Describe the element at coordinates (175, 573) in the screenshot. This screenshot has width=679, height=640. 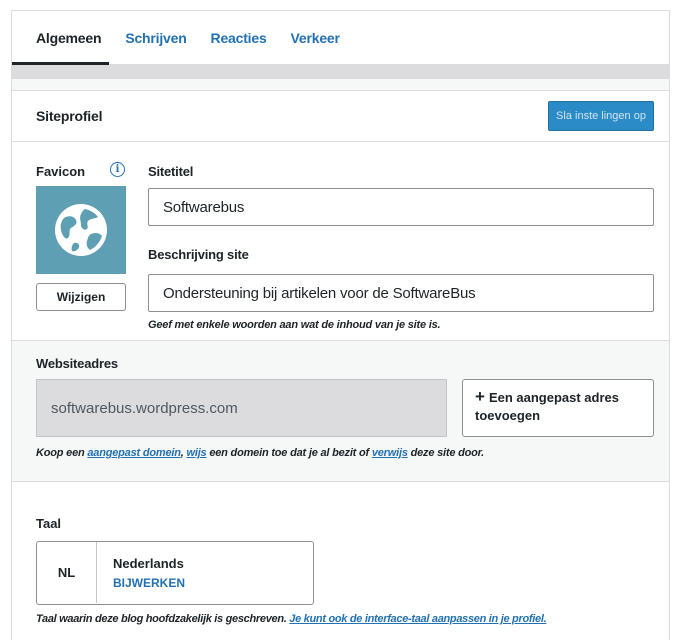
I see `language-selector: NL Nederlands BIJWERKEN` at that location.